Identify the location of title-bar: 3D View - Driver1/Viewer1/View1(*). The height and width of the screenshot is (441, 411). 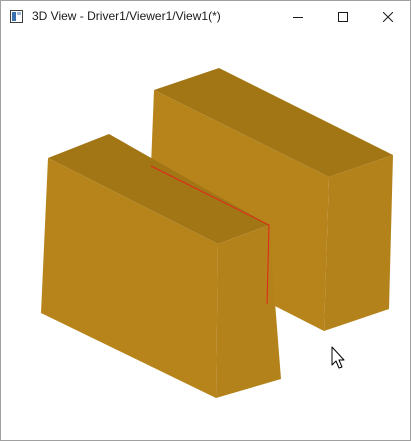
(205, 16).